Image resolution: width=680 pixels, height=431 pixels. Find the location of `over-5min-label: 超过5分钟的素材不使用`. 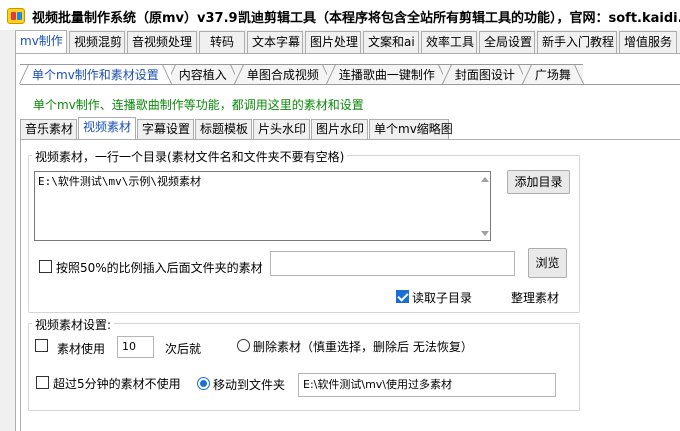

over-5min-label: 超过5分钟的素材不使用 is located at coordinates (117, 384).